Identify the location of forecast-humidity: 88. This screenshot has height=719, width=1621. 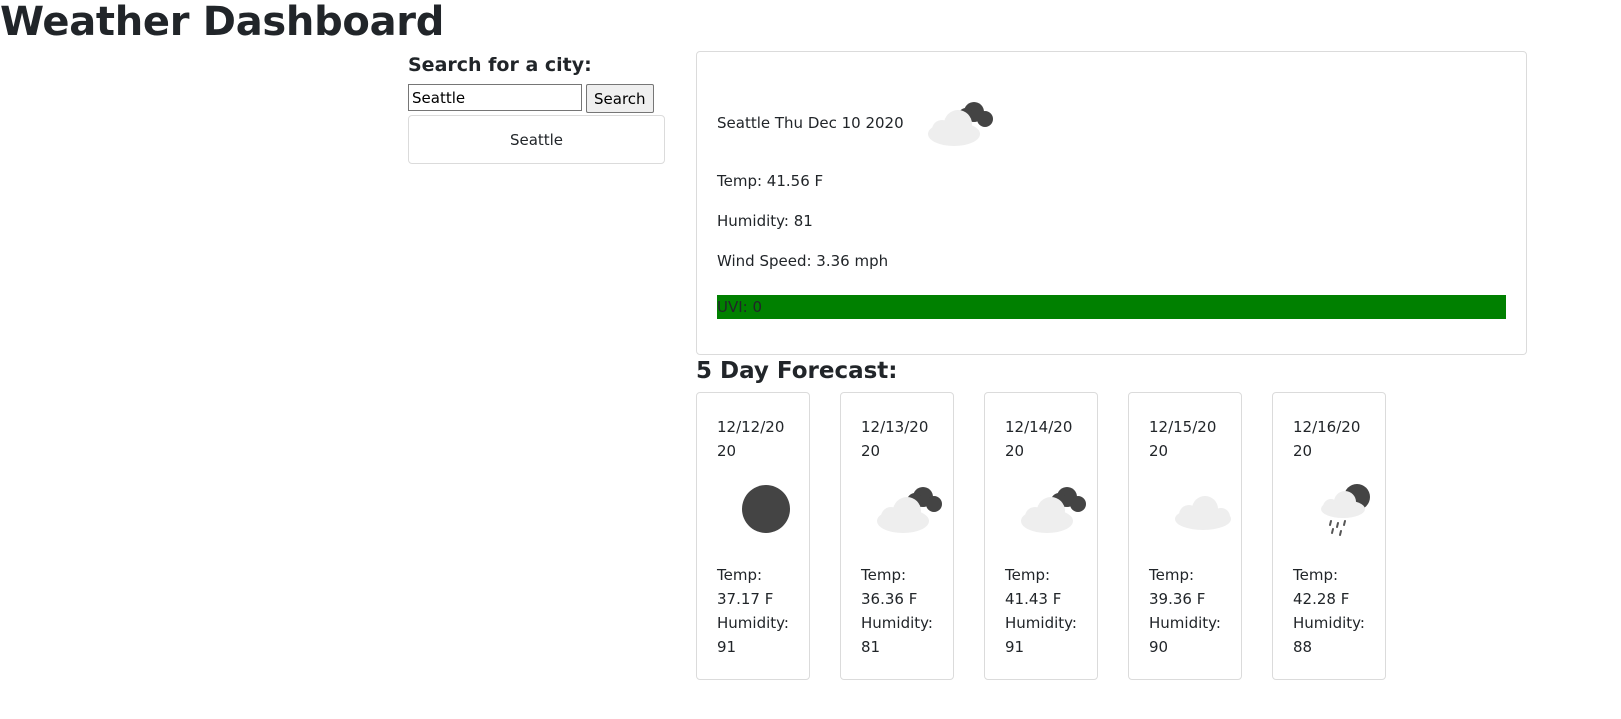
(1303, 647).